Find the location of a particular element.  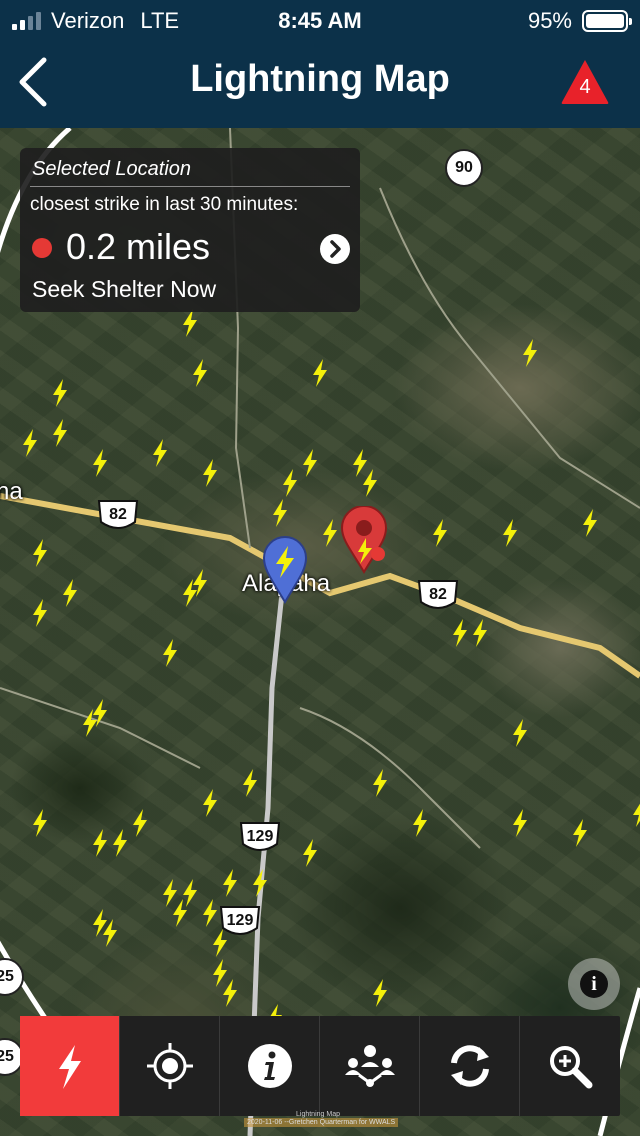

refresh-tool is located at coordinates (470, 1066).